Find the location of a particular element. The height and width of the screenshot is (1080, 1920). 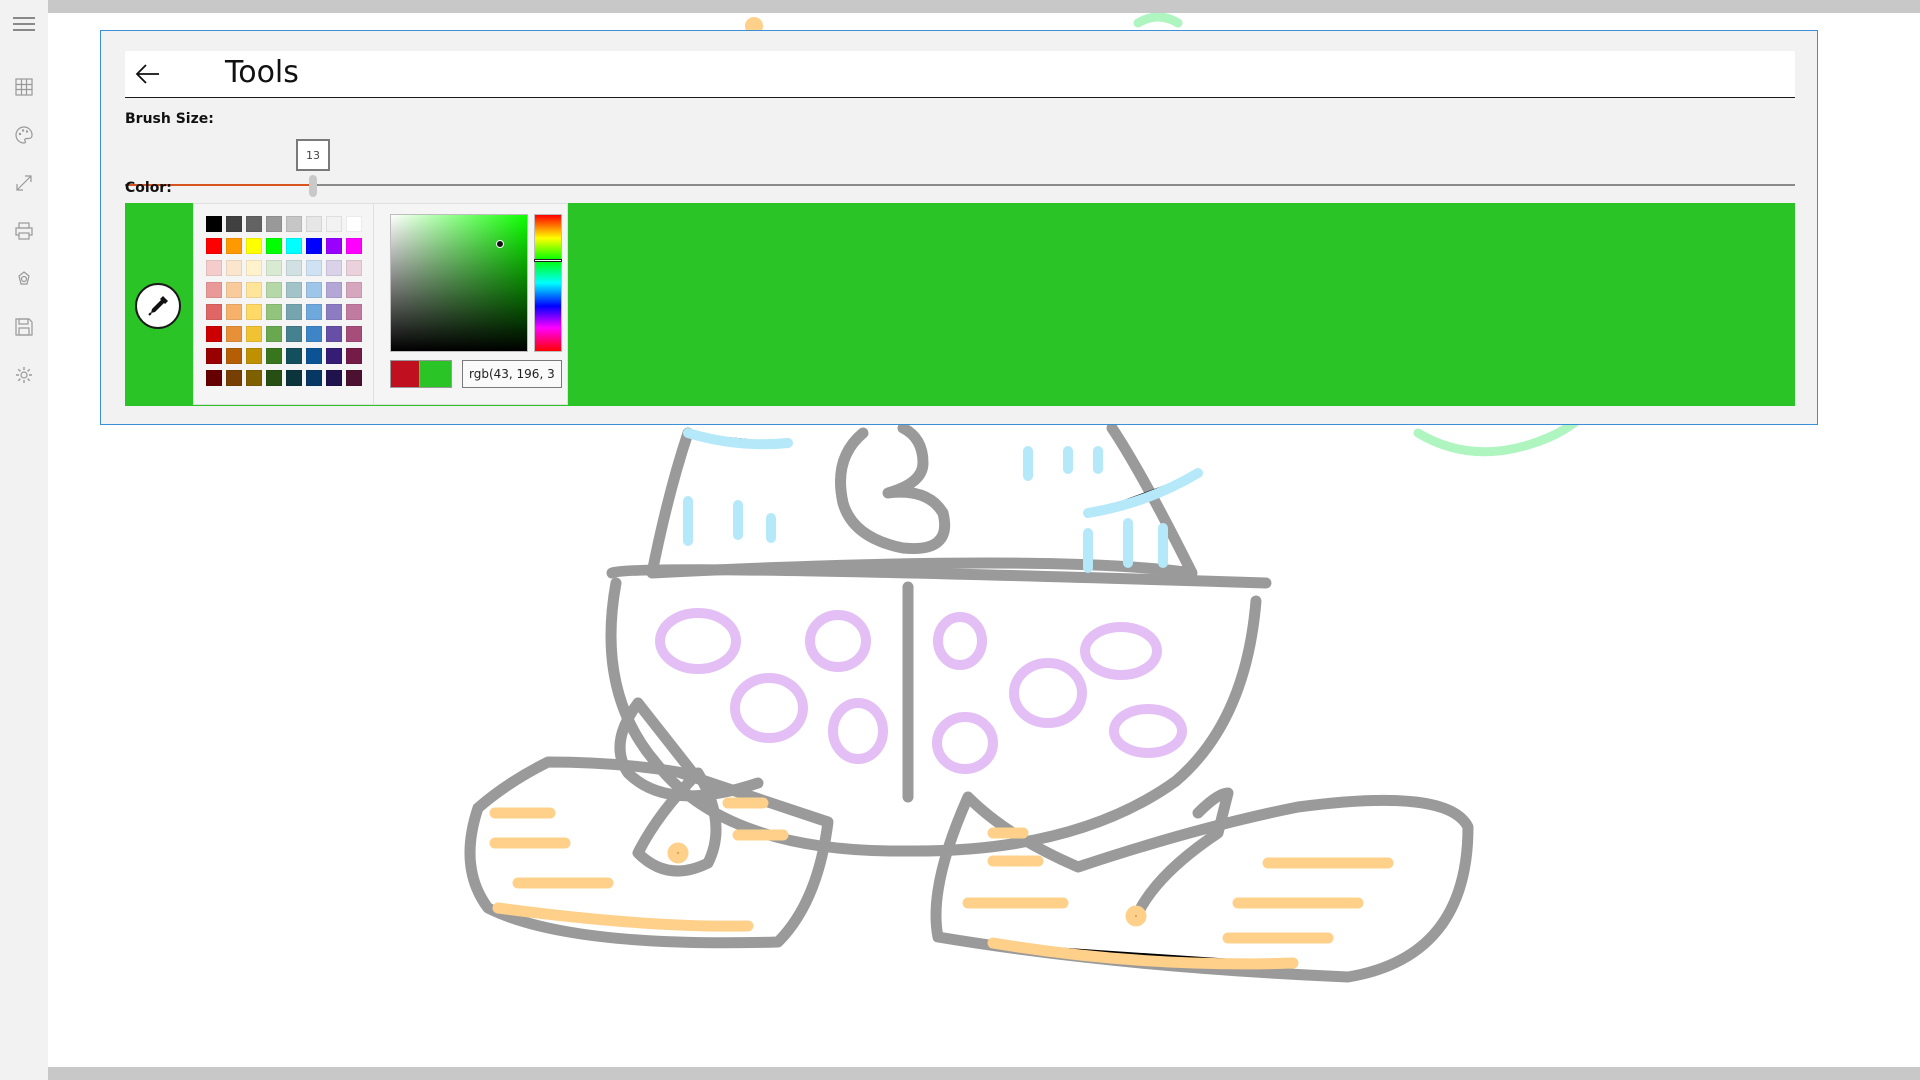

color-selector-dot is located at coordinates (500, 244).